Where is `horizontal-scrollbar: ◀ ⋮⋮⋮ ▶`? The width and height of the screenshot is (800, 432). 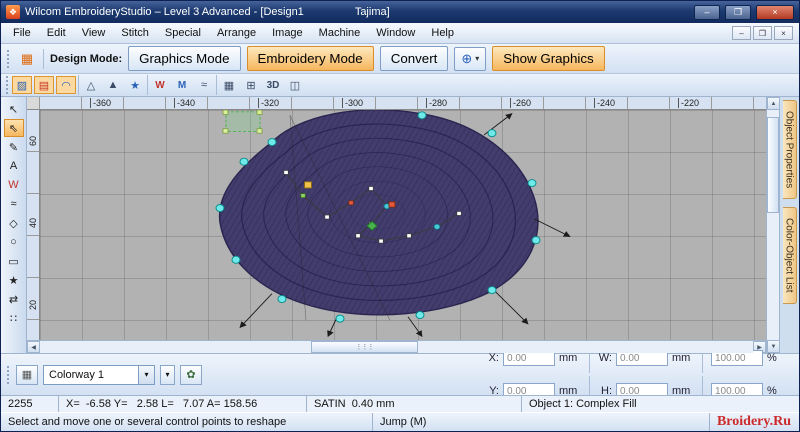
horizontal-scrollbar: ◀ ⋮⋮⋮ ▶ is located at coordinates (396, 346).